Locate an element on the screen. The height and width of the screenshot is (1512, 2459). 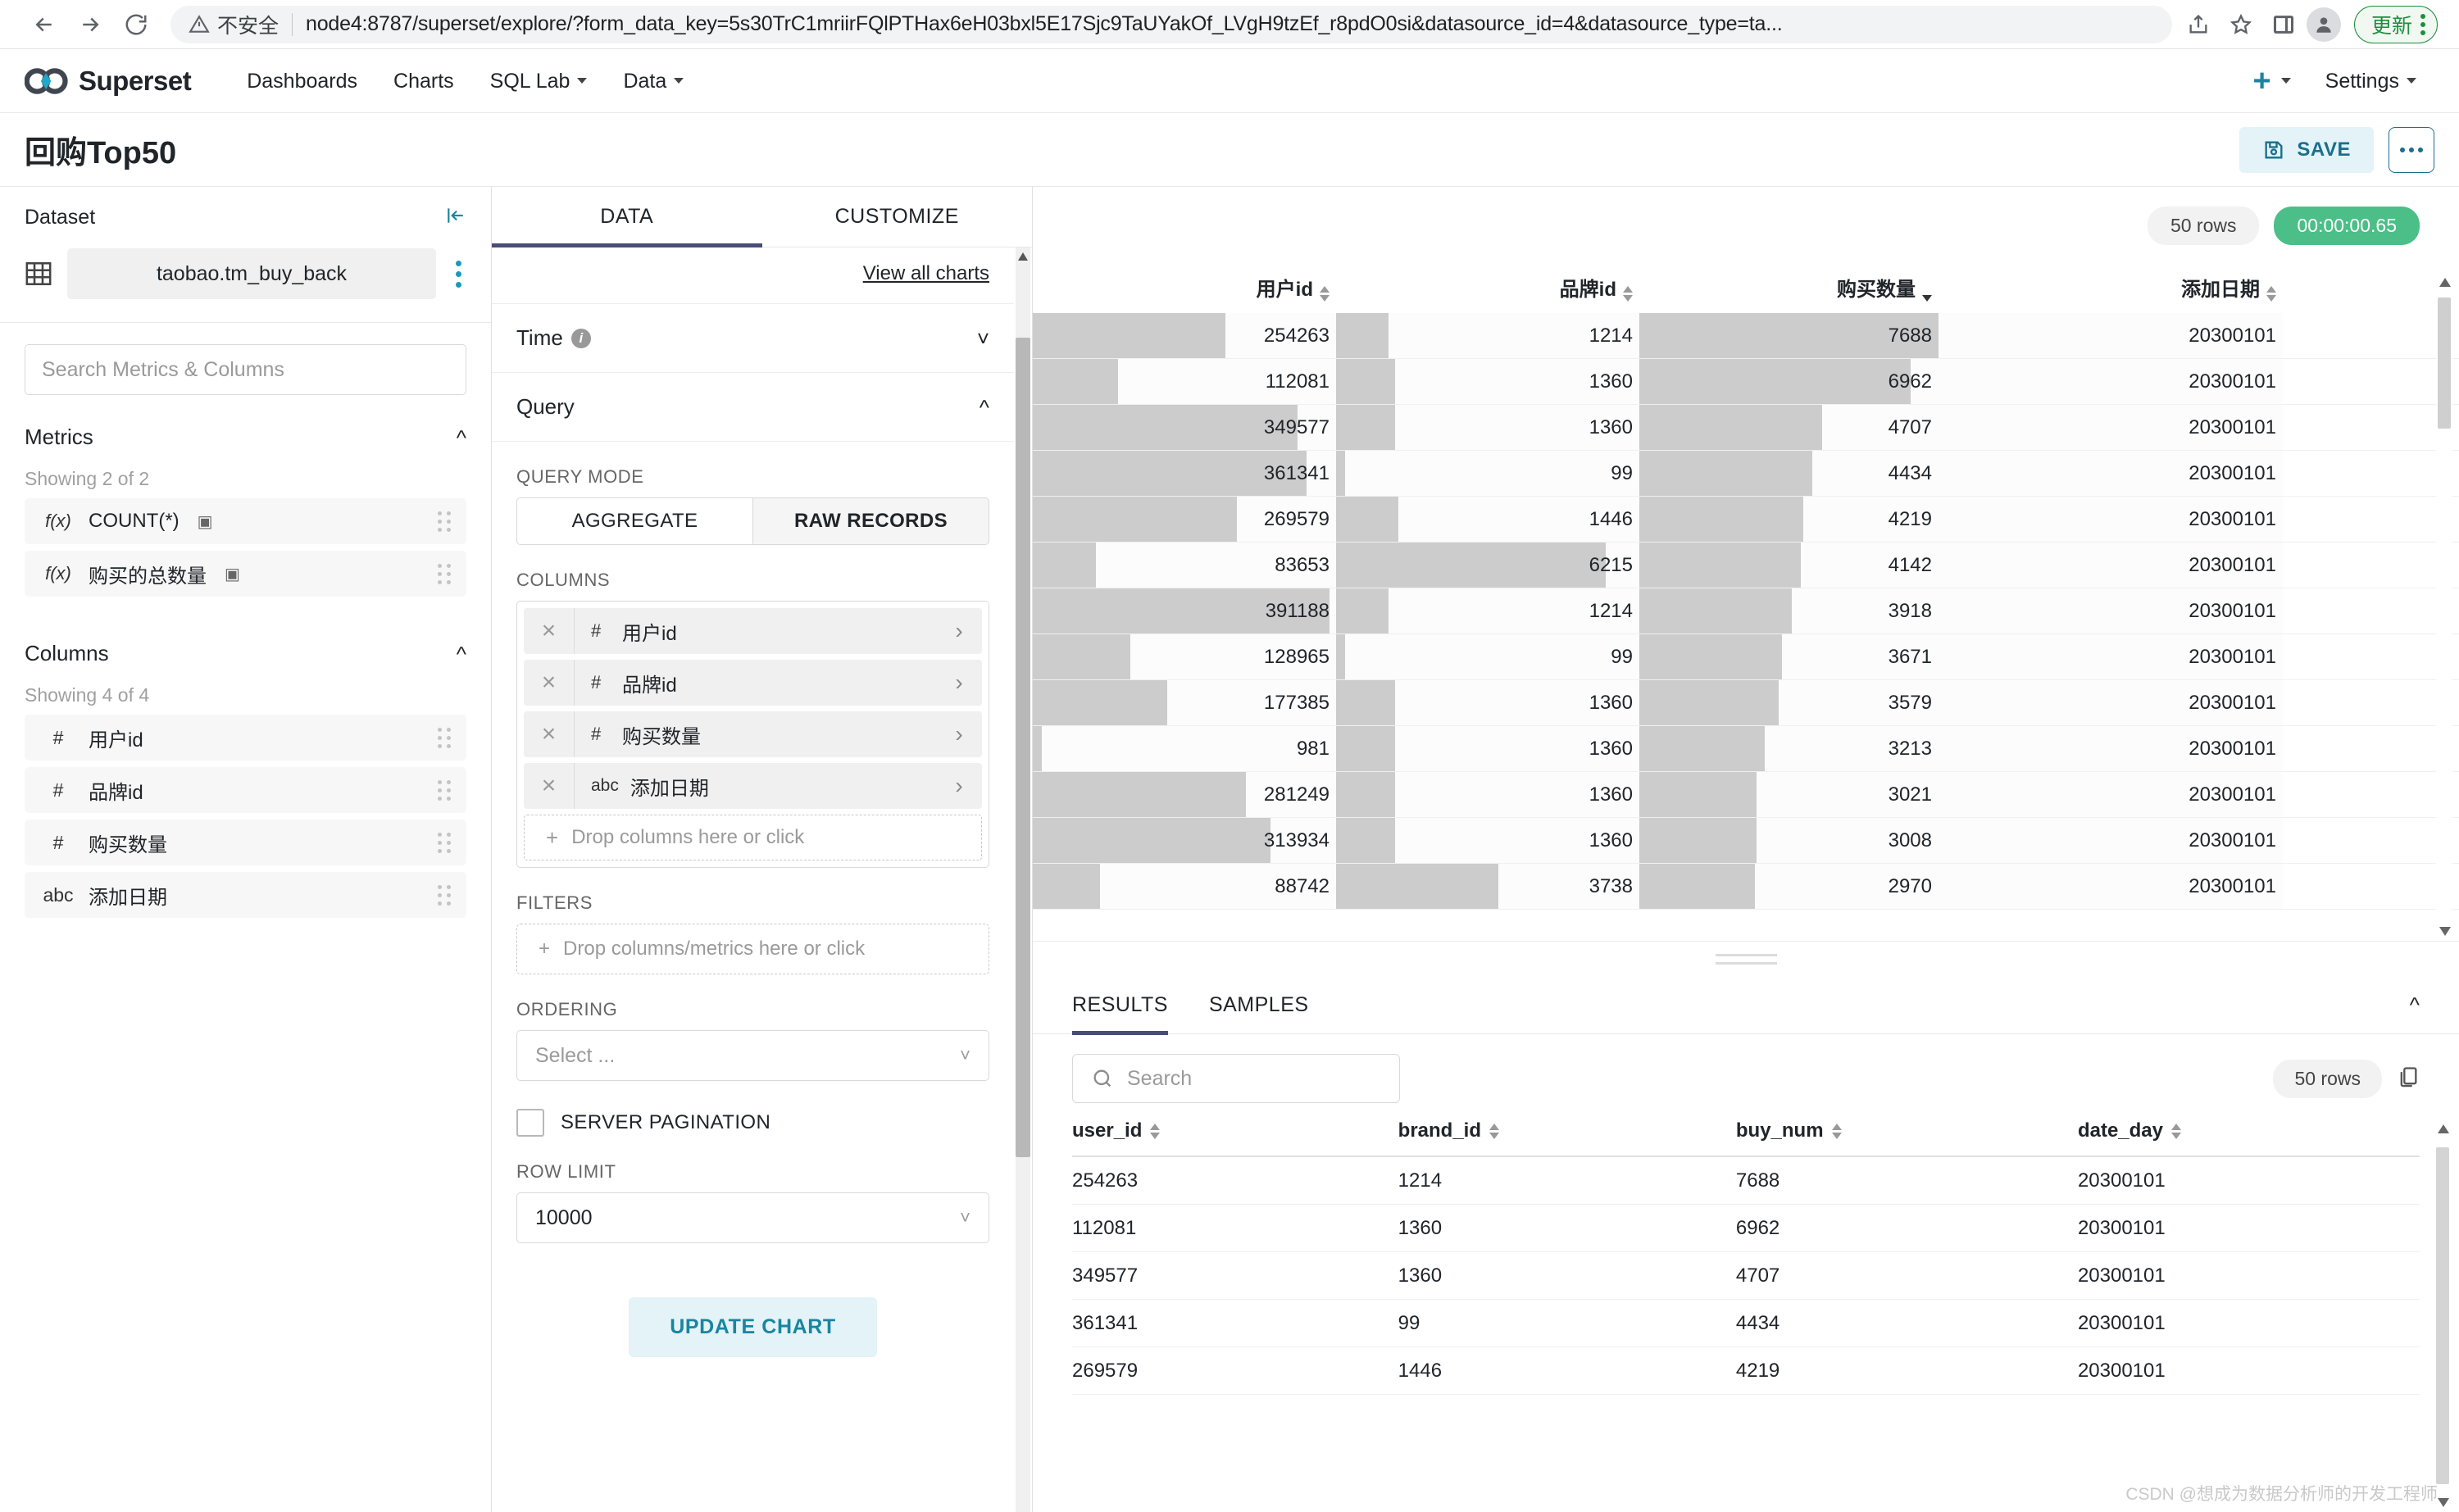
browser-reload-icon is located at coordinates (136, 25).